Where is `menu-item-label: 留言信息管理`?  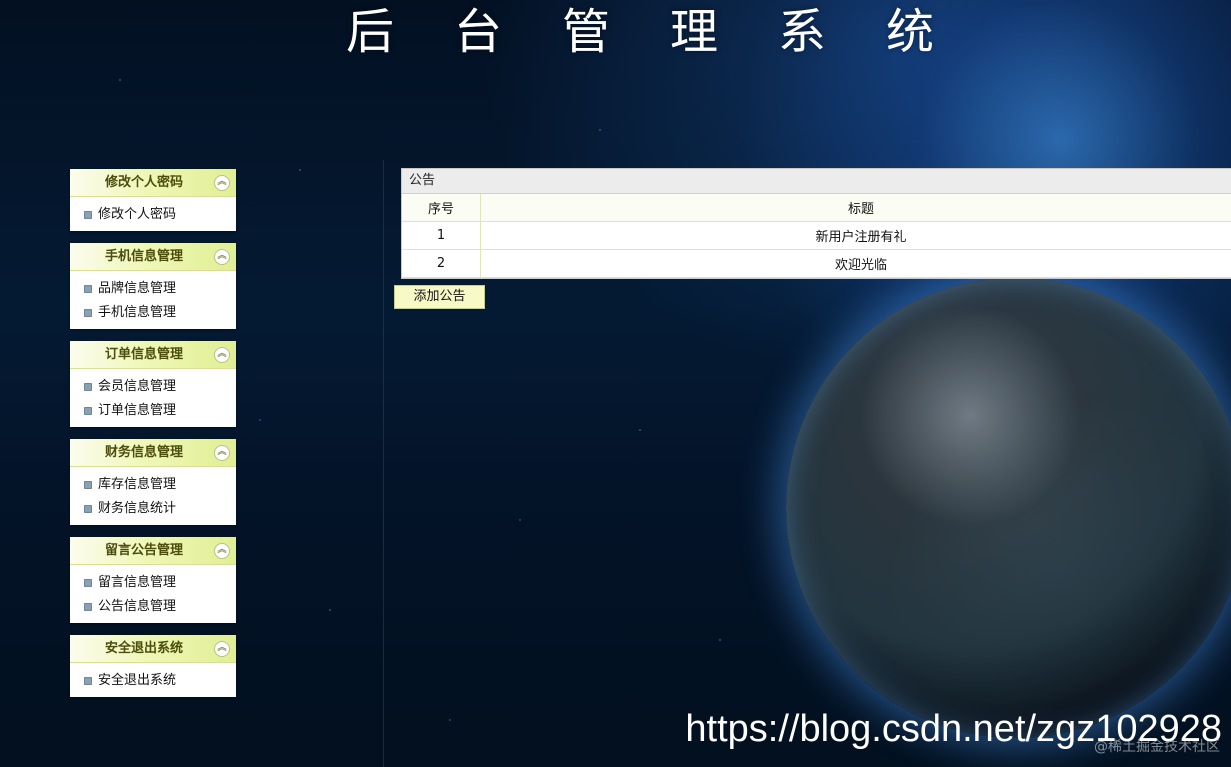
menu-item-label: 留言信息管理 is located at coordinates (137, 582).